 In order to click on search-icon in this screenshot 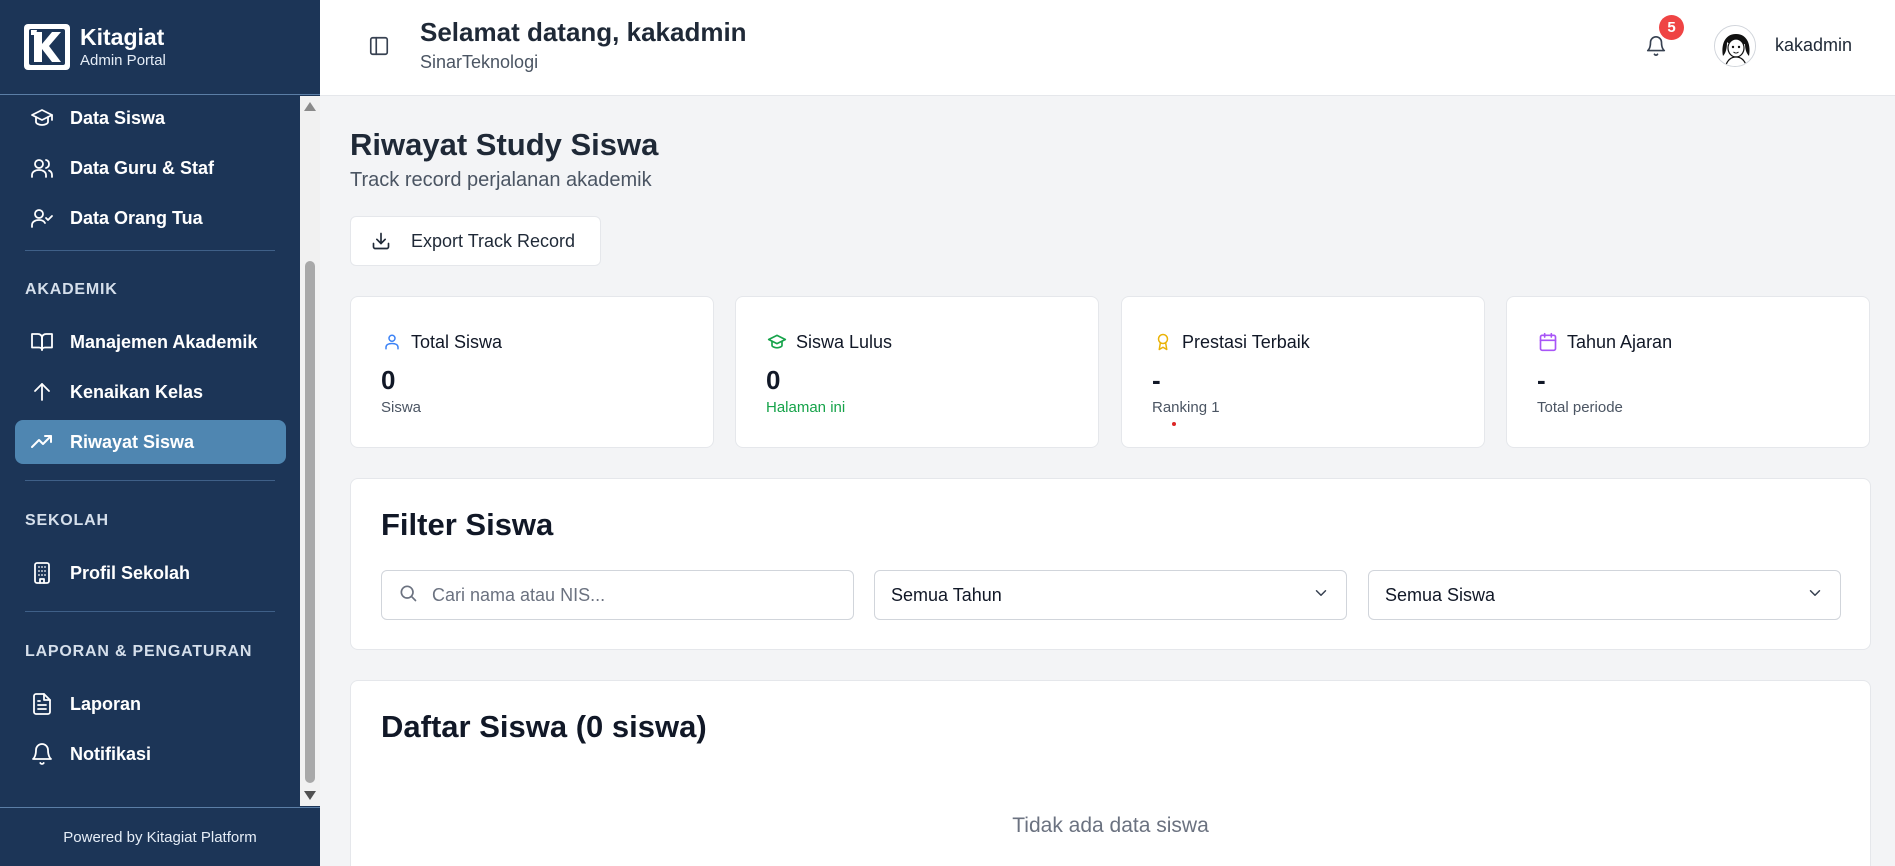, I will do `click(408, 595)`.